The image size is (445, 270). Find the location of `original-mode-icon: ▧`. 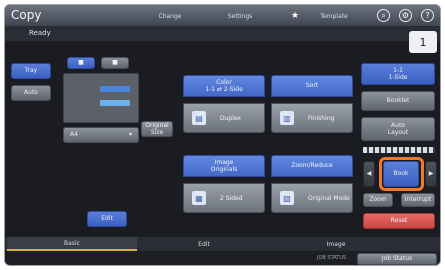

original-mode-icon: ▧ is located at coordinates (287, 198).